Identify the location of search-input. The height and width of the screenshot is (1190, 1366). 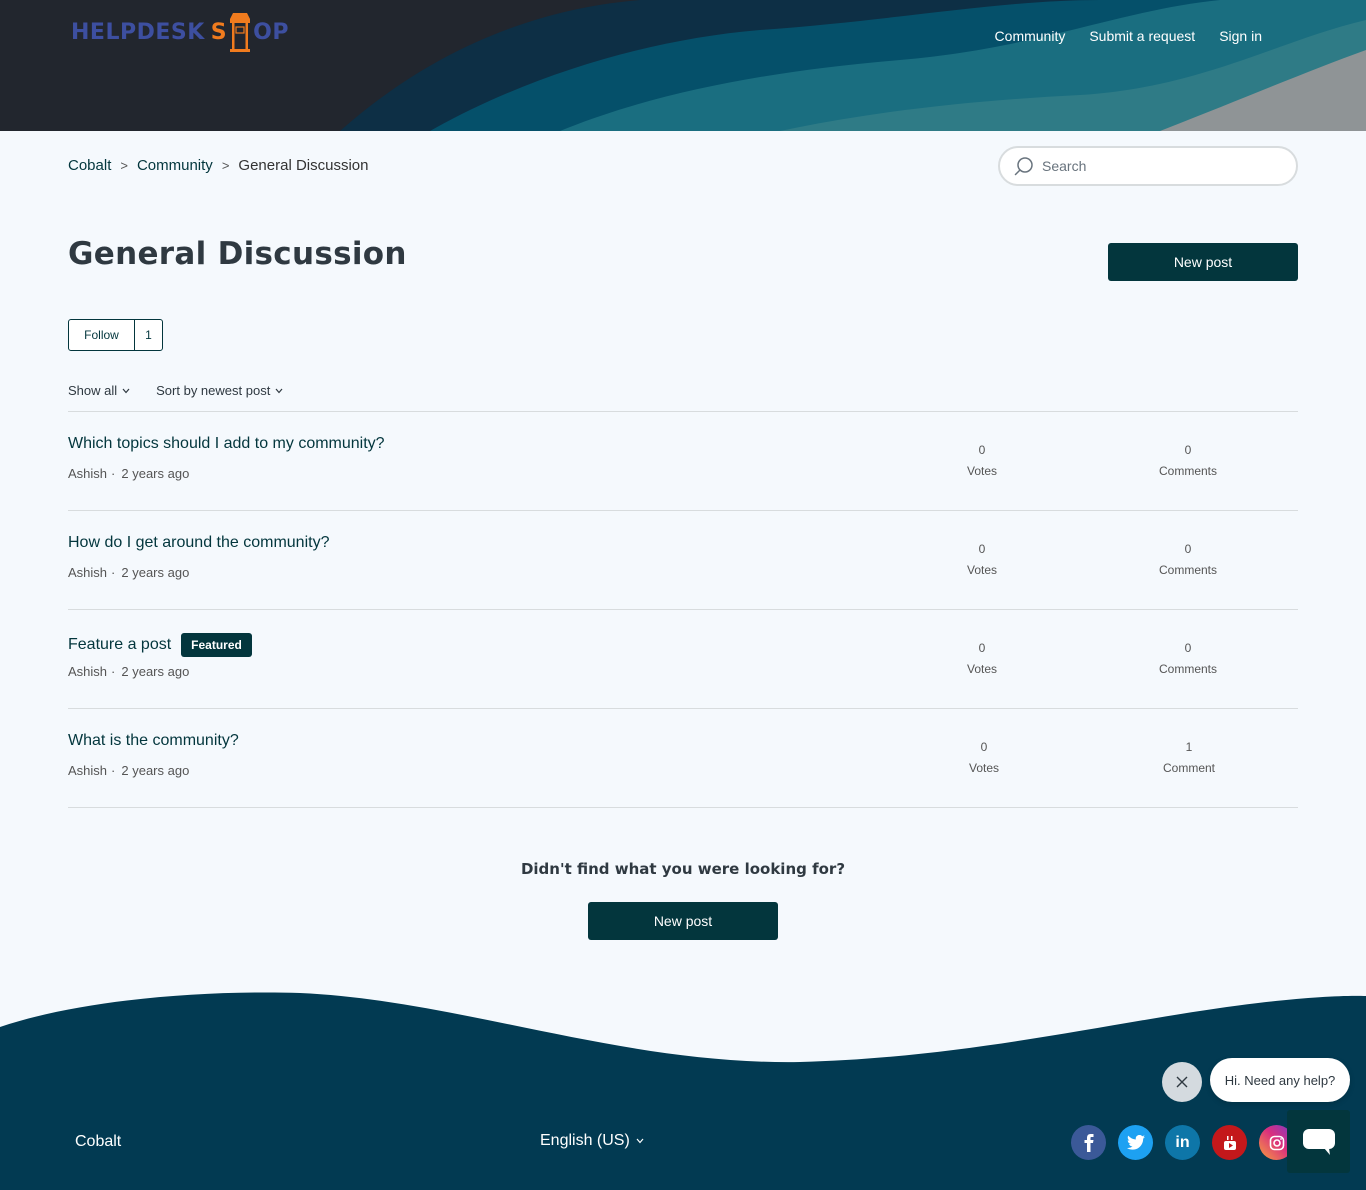
(1152, 166).